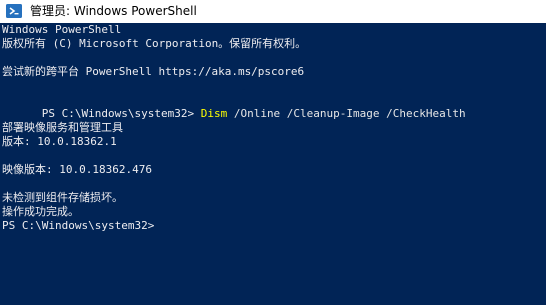 This screenshot has width=546, height=305. I want to click on title-bar: 管理员: Windows PowerShell, so click(273, 11).